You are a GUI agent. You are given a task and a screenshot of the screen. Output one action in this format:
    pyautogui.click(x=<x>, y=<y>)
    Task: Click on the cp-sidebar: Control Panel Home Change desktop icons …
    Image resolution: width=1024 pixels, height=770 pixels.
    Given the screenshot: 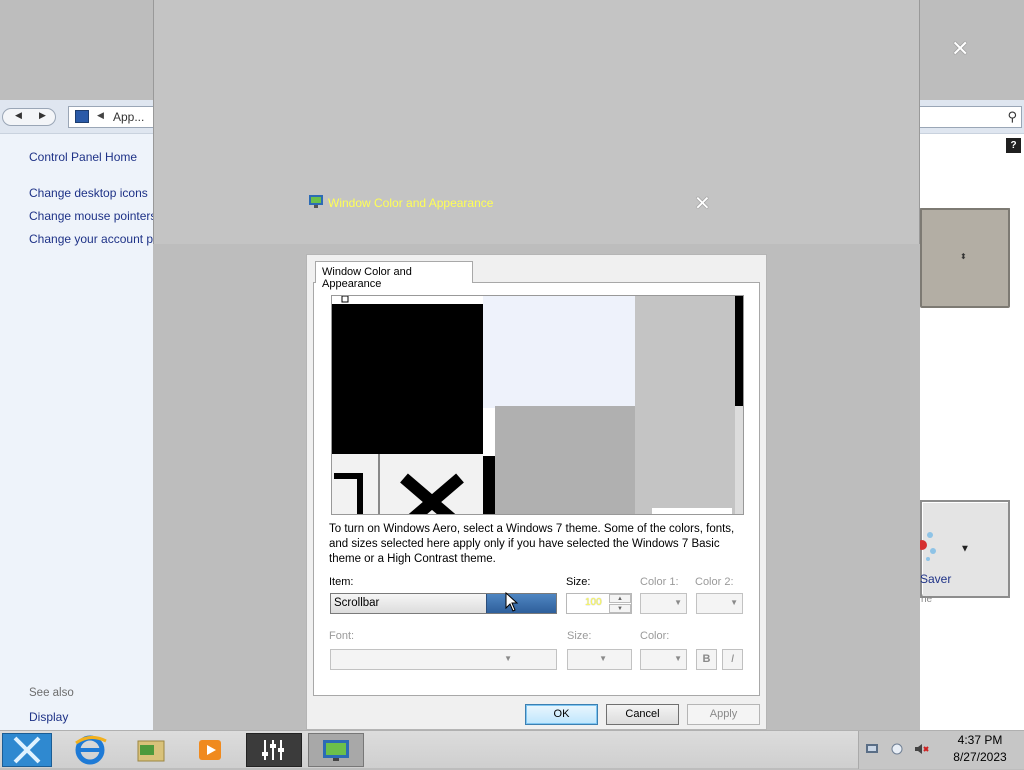 What is the action you would take?
    pyautogui.click(x=78, y=432)
    